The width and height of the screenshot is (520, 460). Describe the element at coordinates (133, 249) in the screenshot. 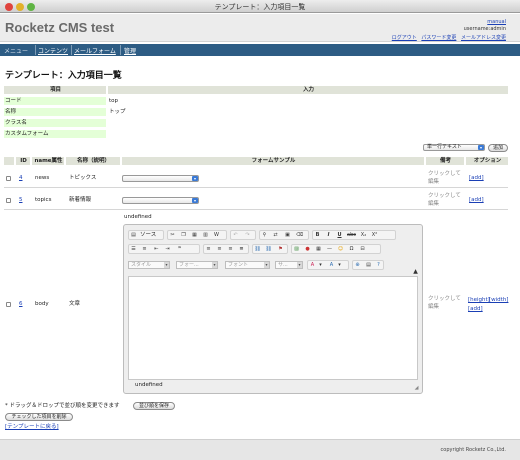

I see `numbered-list-icon: ☰` at that location.